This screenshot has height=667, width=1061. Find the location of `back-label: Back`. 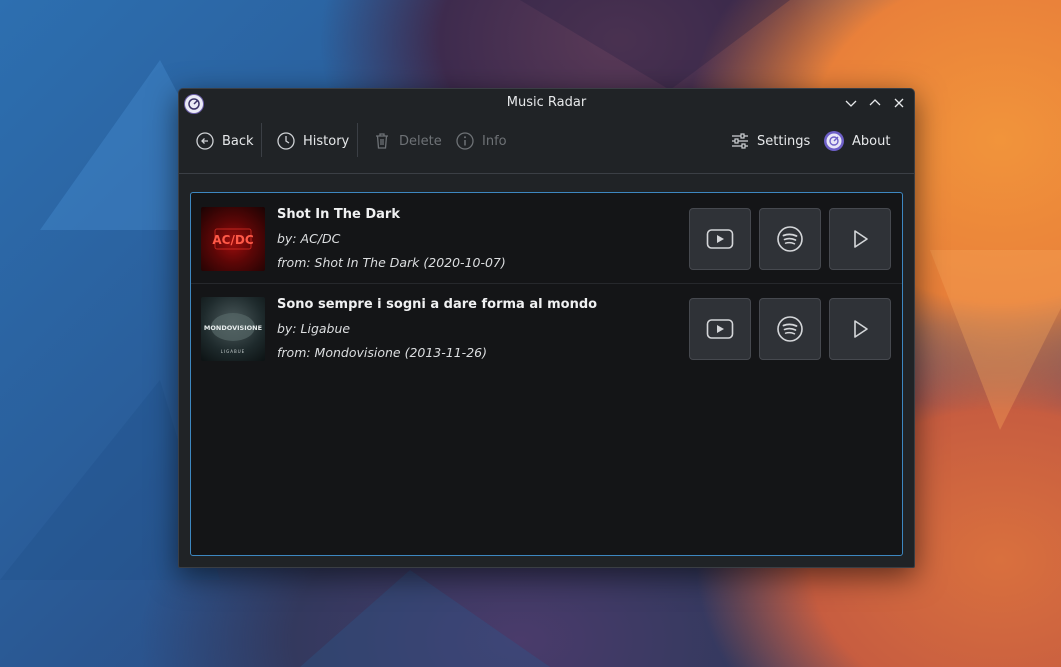

back-label: Back is located at coordinates (238, 141).